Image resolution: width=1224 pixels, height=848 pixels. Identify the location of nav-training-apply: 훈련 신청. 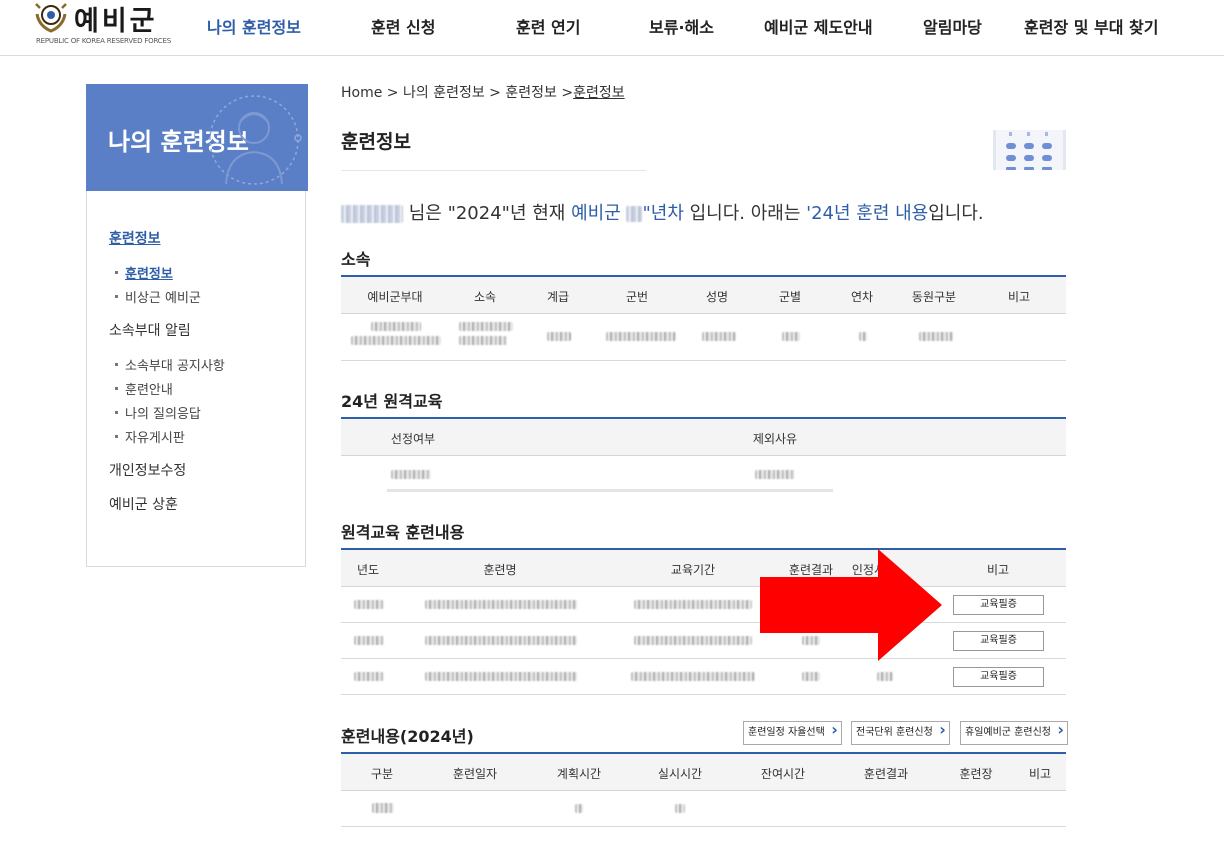
(403, 26).